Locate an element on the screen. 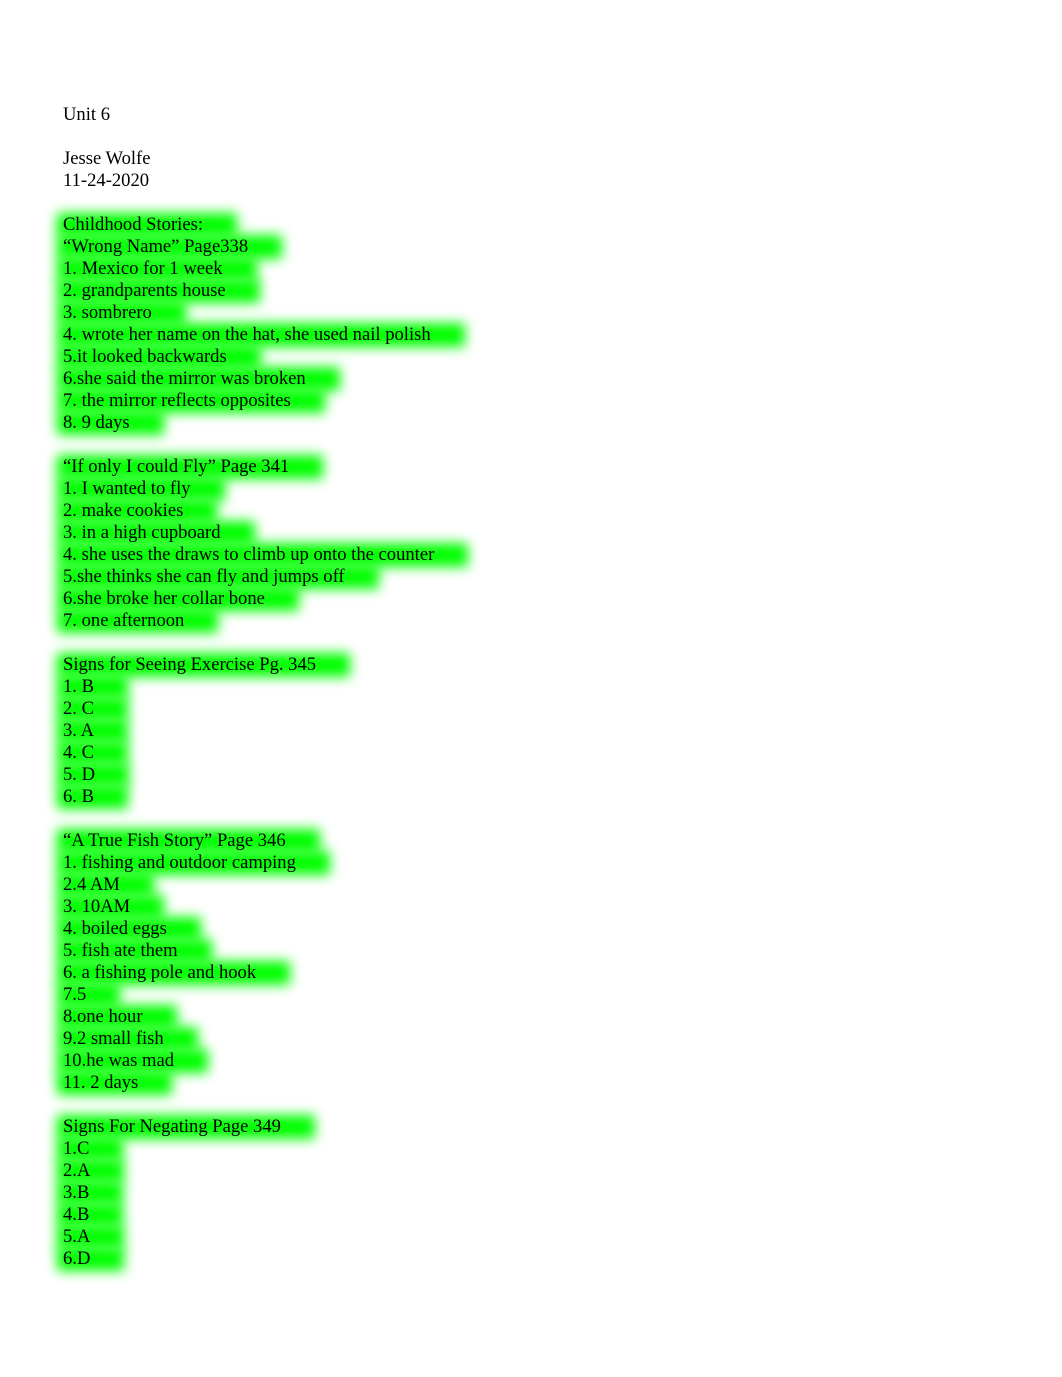  highlighted-text: 6.she said the mirror was broken is located at coordinates (184, 378).